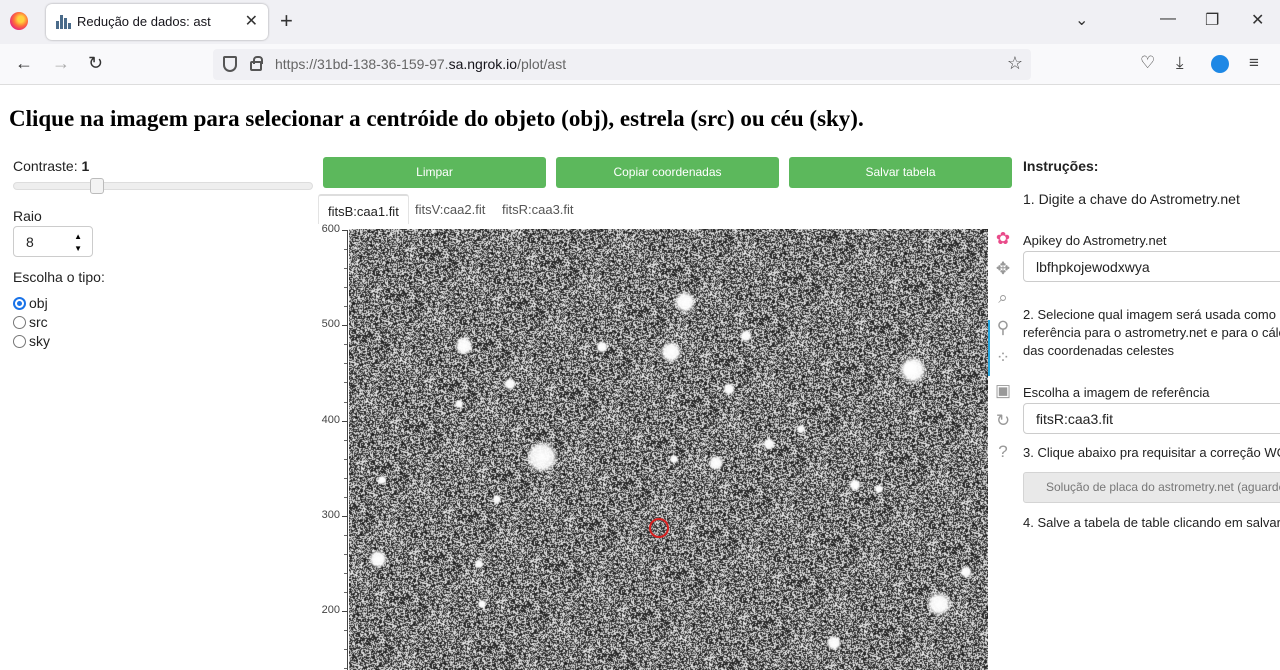 This screenshot has width=1280, height=670. What do you see at coordinates (144, 21) in the screenshot?
I see `tab-title: Redução de dados: ast` at bounding box center [144, 21].